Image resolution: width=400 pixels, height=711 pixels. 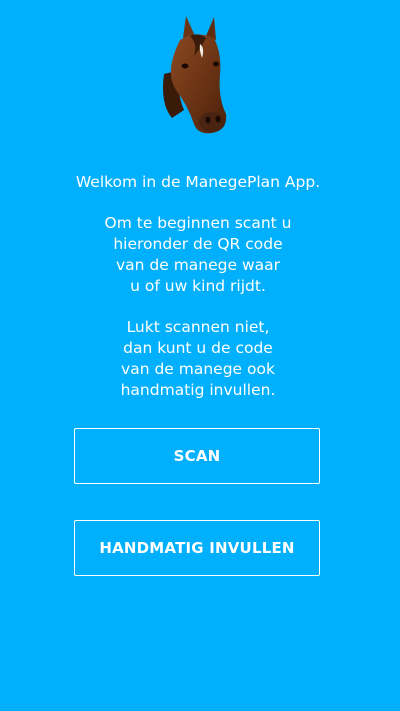 What do you see at coordinates (198, 286) in the screenshot?
I see `instructions-line: u of uw kind rijdt.` at bounding box center [198, 286].